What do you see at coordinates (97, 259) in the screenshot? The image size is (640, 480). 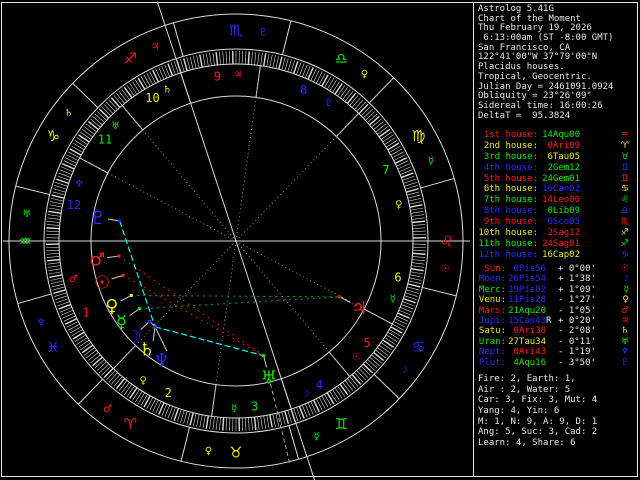 I see `wheel-planet-icon: ♂` at bounding box center [97, 259].